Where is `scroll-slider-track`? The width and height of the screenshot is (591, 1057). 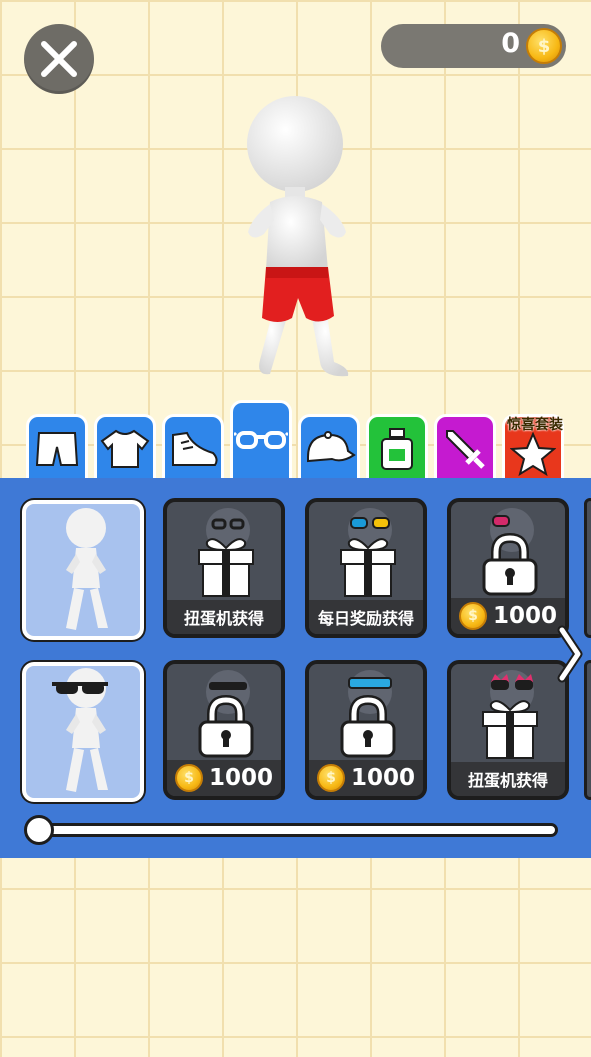 scroll-slider-track is located at coordinates (293, 830).